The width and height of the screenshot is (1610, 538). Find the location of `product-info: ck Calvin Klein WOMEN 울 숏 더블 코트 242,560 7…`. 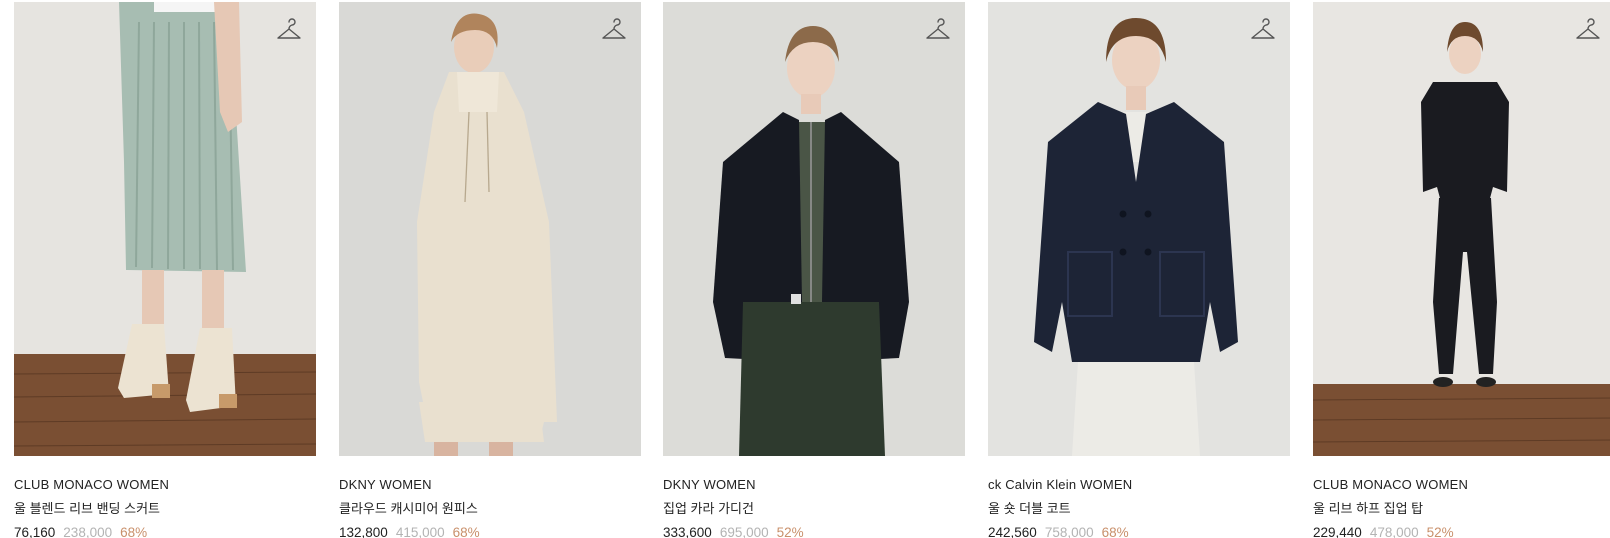

product-info: ck Calvin Klein WOMEN 울 숏 더블 코트 242,560 7… is located at coordinates (1139, 497).